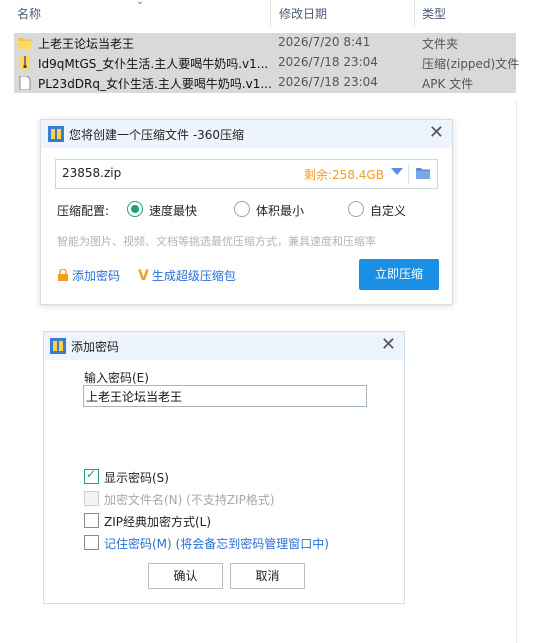 The image size is (541, 643). Describe the element at coordinates (185, 576) in the screenshot. I see `ok-button: 确认` at that location.